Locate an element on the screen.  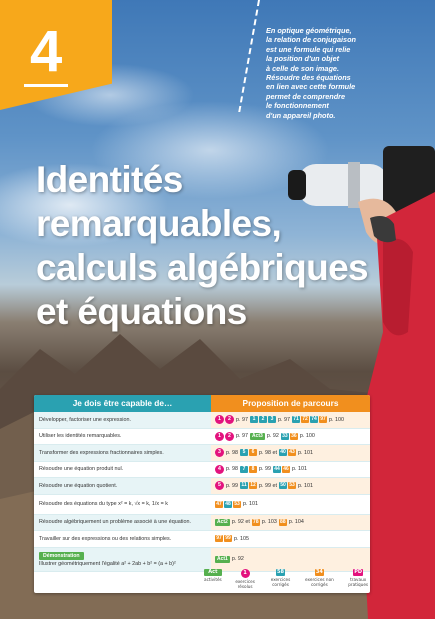
corrected-exercise-badge: 48 is located at coordinates (228, 504).